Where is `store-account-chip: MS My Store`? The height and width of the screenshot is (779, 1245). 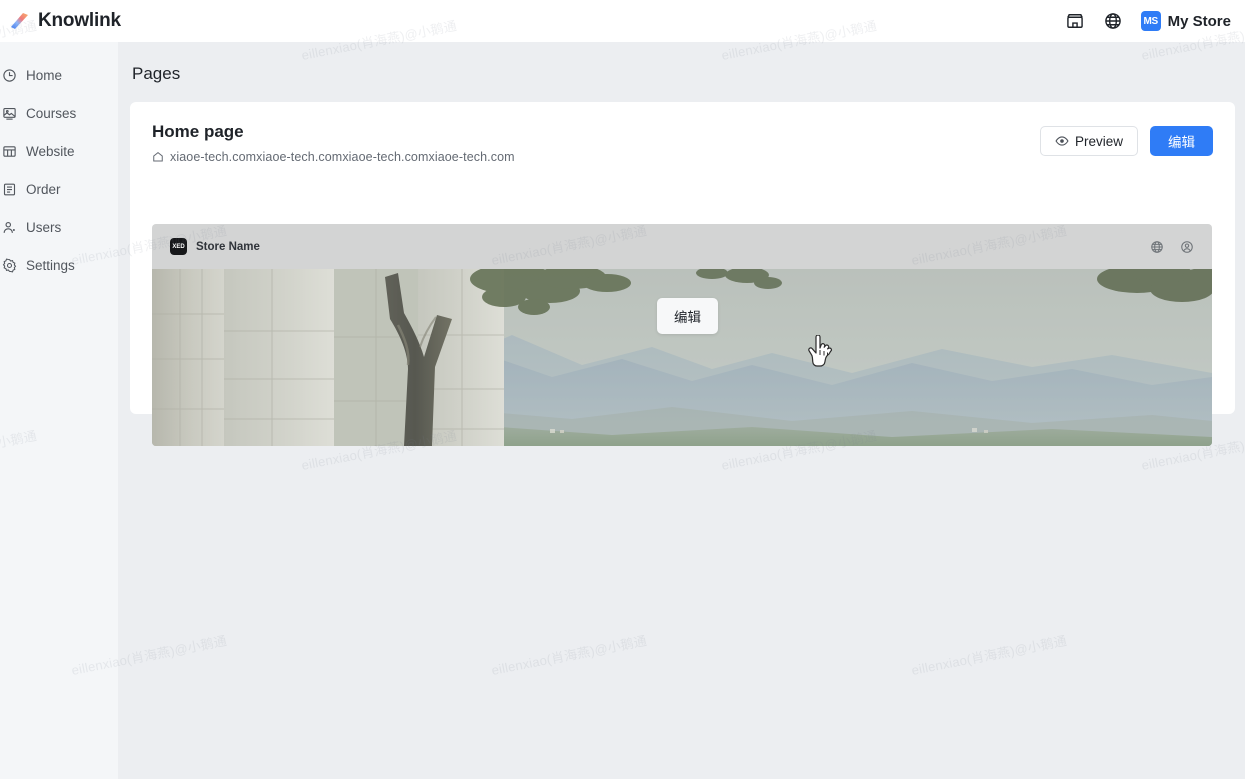
store-account-chip: MS My Store is located at coordinates (1185, 21).